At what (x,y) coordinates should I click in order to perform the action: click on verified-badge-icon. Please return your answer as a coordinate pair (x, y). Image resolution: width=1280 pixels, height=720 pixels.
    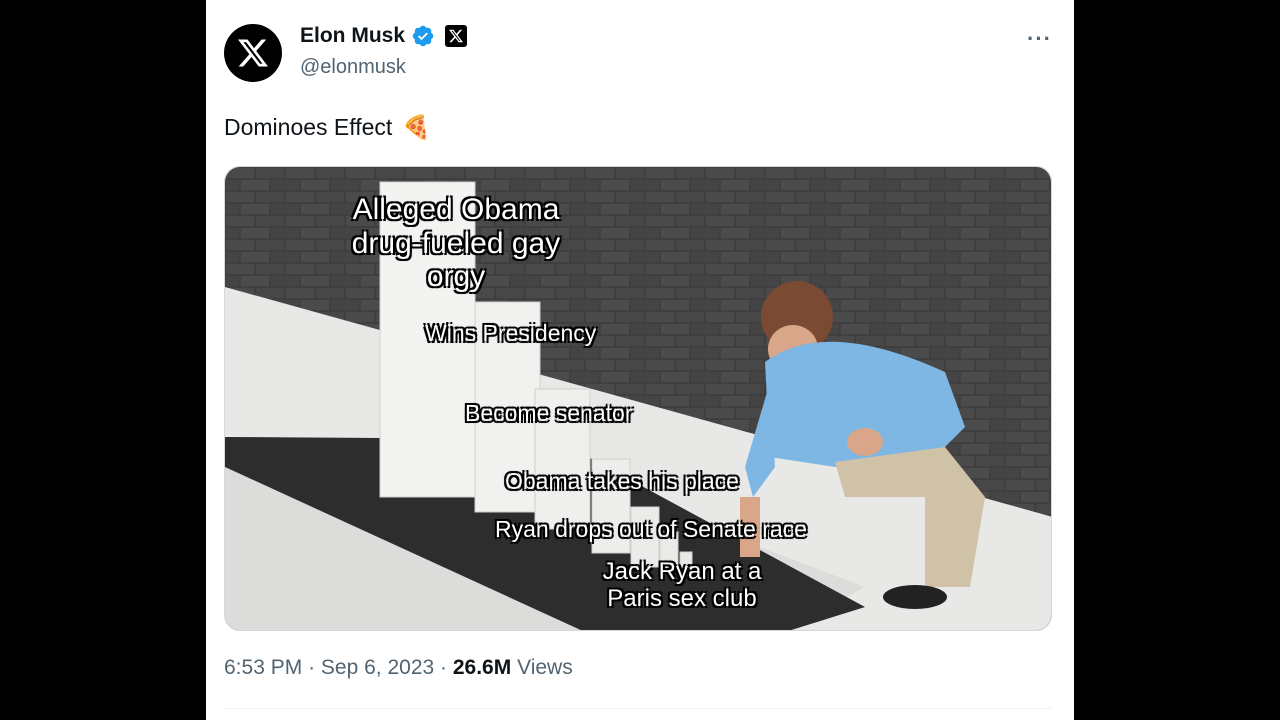
    Looking at the image, I should click on (423, 36).